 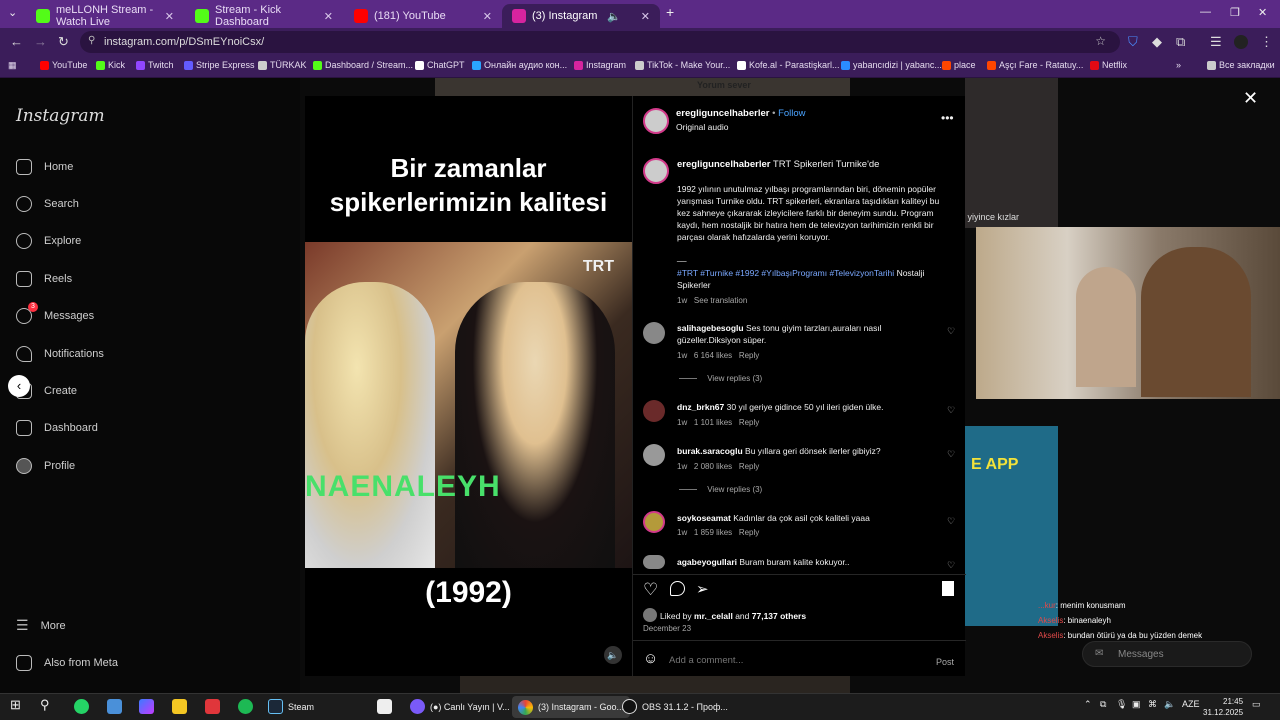 I want to click on profile-avatar-icon, so click(x=1241, y=42).